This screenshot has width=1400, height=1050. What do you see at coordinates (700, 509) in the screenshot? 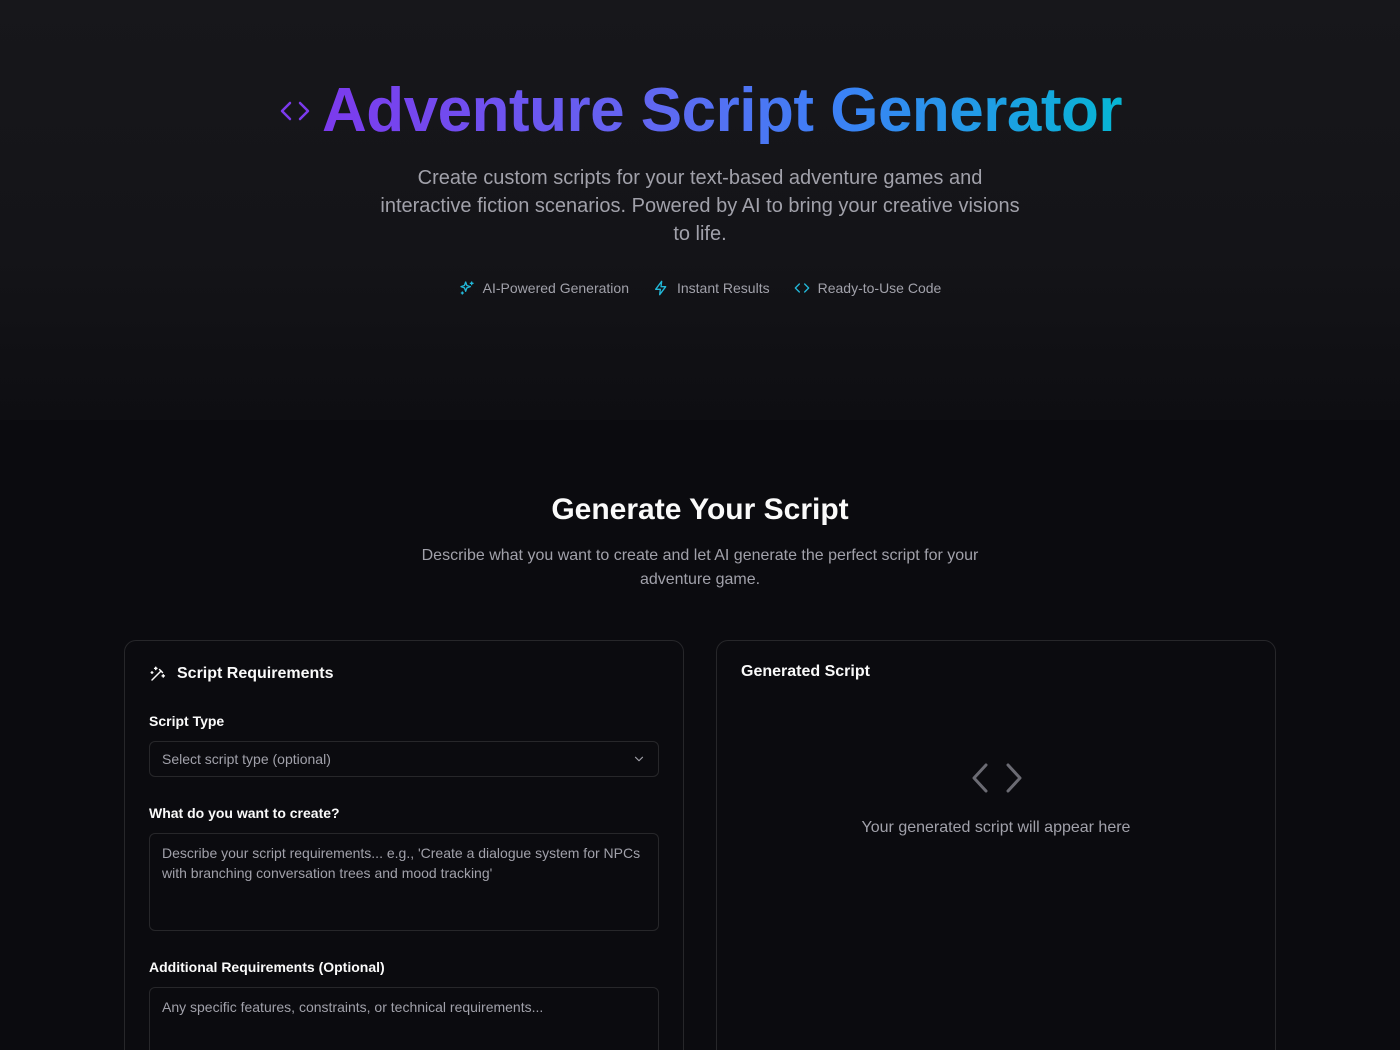
I see `section-title: Generate Your Script` at bounding box center [700, 509].